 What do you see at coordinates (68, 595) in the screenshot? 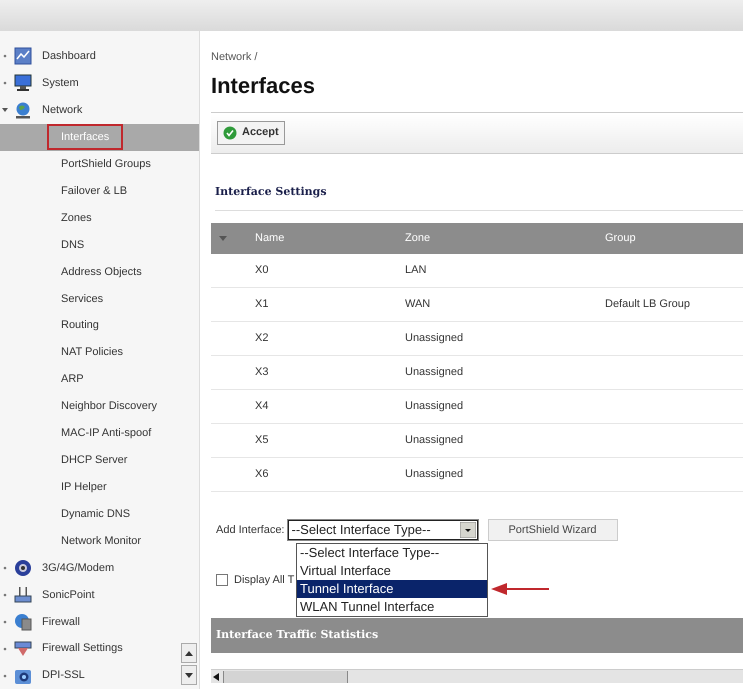
I see `sidebar-item: SonicPoint` at bounding box center [68, 595].